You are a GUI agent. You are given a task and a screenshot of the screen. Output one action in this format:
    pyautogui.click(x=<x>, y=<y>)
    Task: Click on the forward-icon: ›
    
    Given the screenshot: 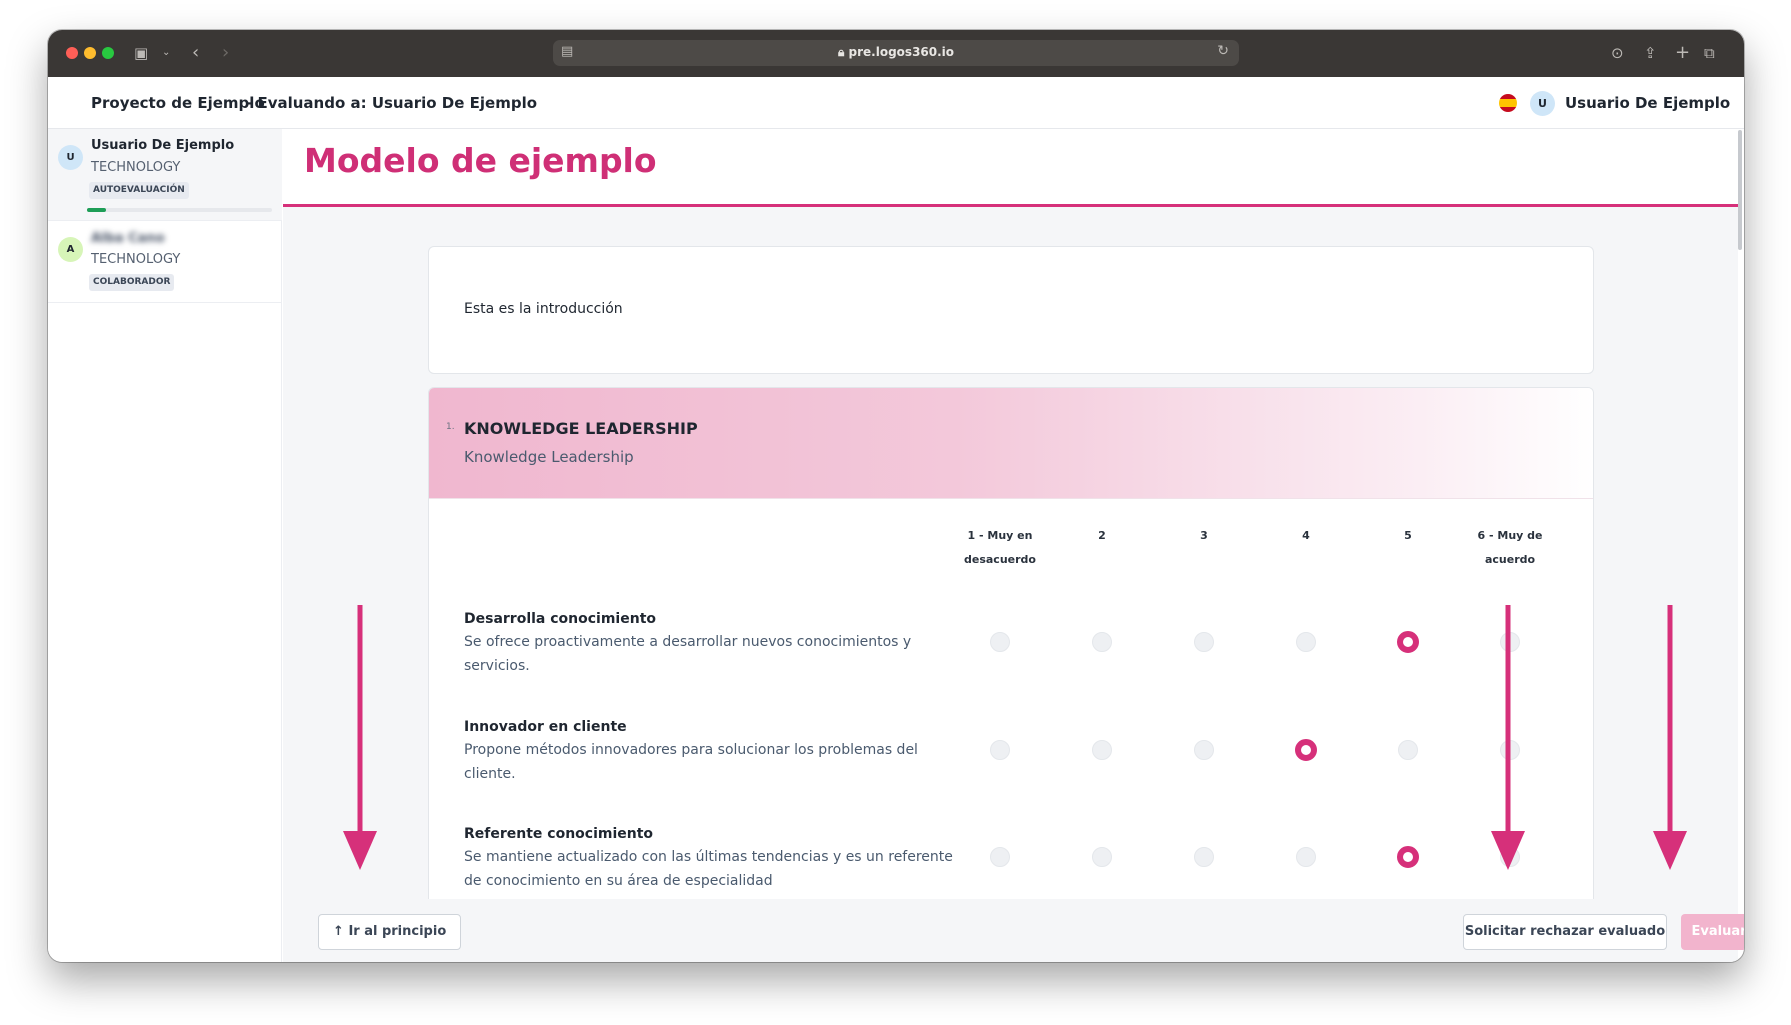 What is the action you would take?
    pyautogui.click(x=225, y=53)
    